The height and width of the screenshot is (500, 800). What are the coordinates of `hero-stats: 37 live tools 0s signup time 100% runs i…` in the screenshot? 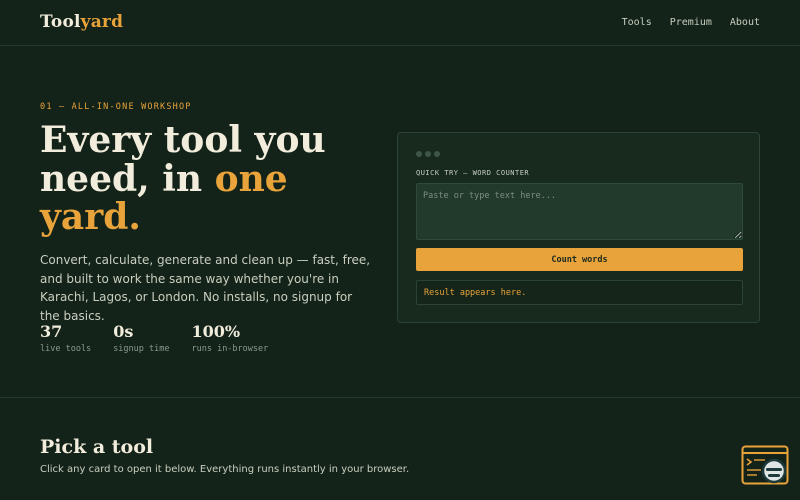 It's located at (154, 338).